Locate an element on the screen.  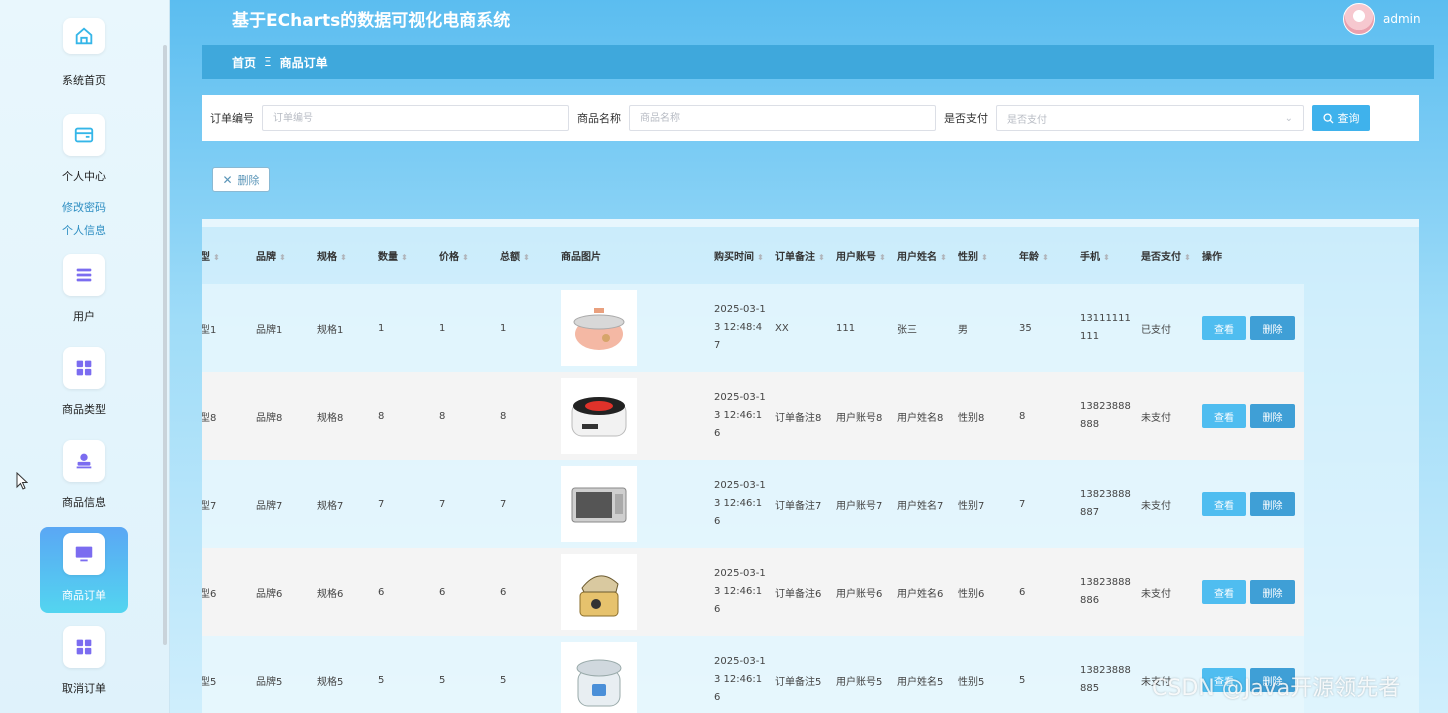
avatar is located at coordinates (1359, 19).